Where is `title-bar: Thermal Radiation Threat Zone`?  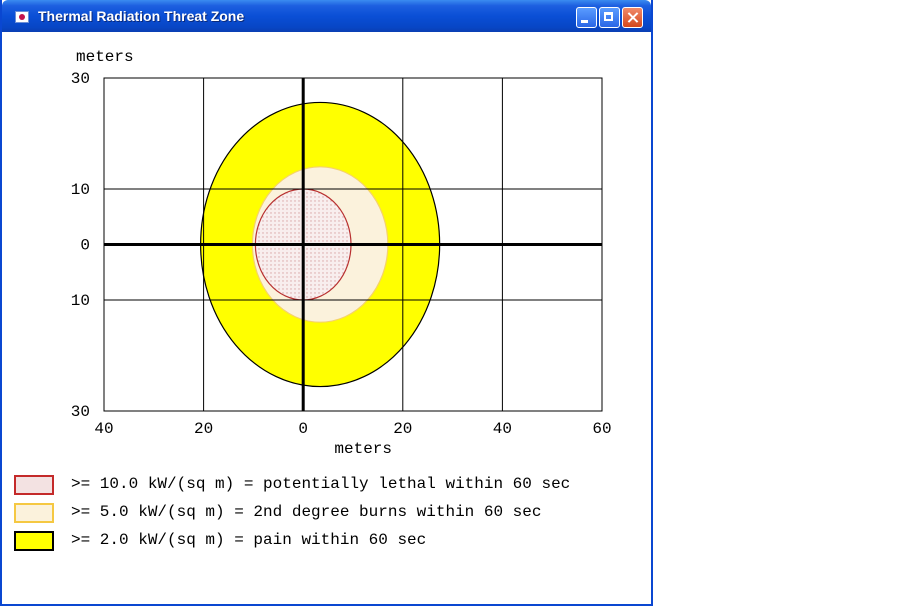
title-bar: Thermal Radiation Threat Zone is located at coordinates (326, 16).